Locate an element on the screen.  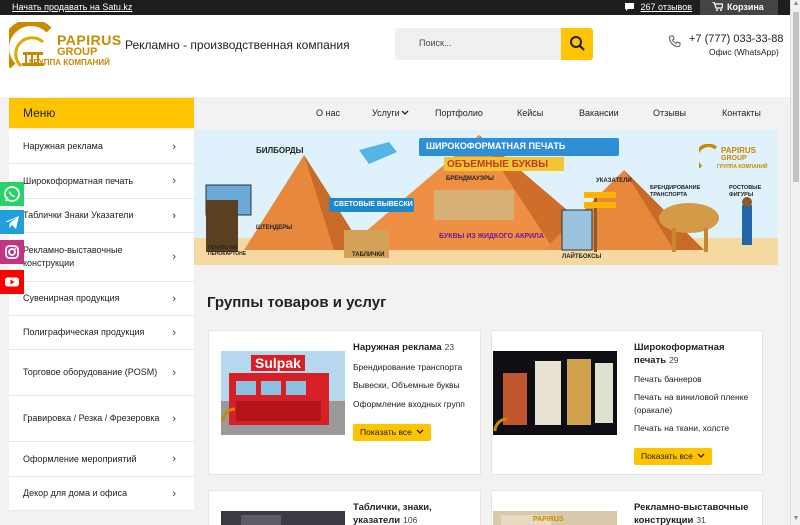
subgroup-link: Печать на ткани, холсте is located at coordinates (681, 428).